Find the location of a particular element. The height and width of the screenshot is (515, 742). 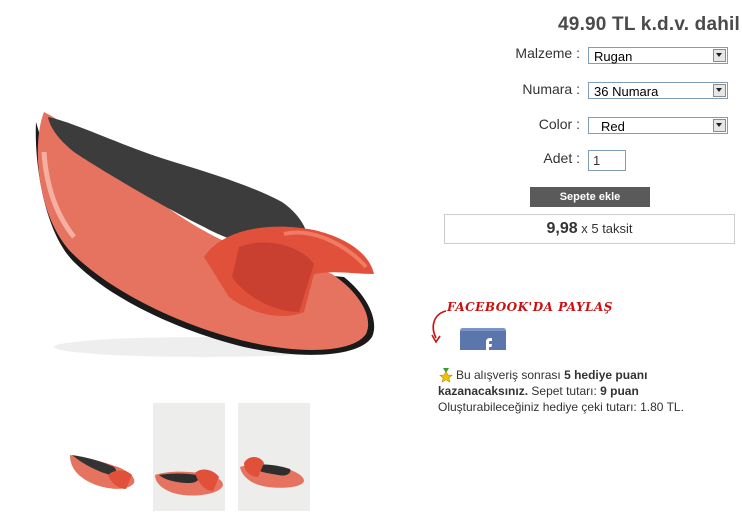

cart-total-label: Sepet tutarı: is located at coordinates (564, 391).